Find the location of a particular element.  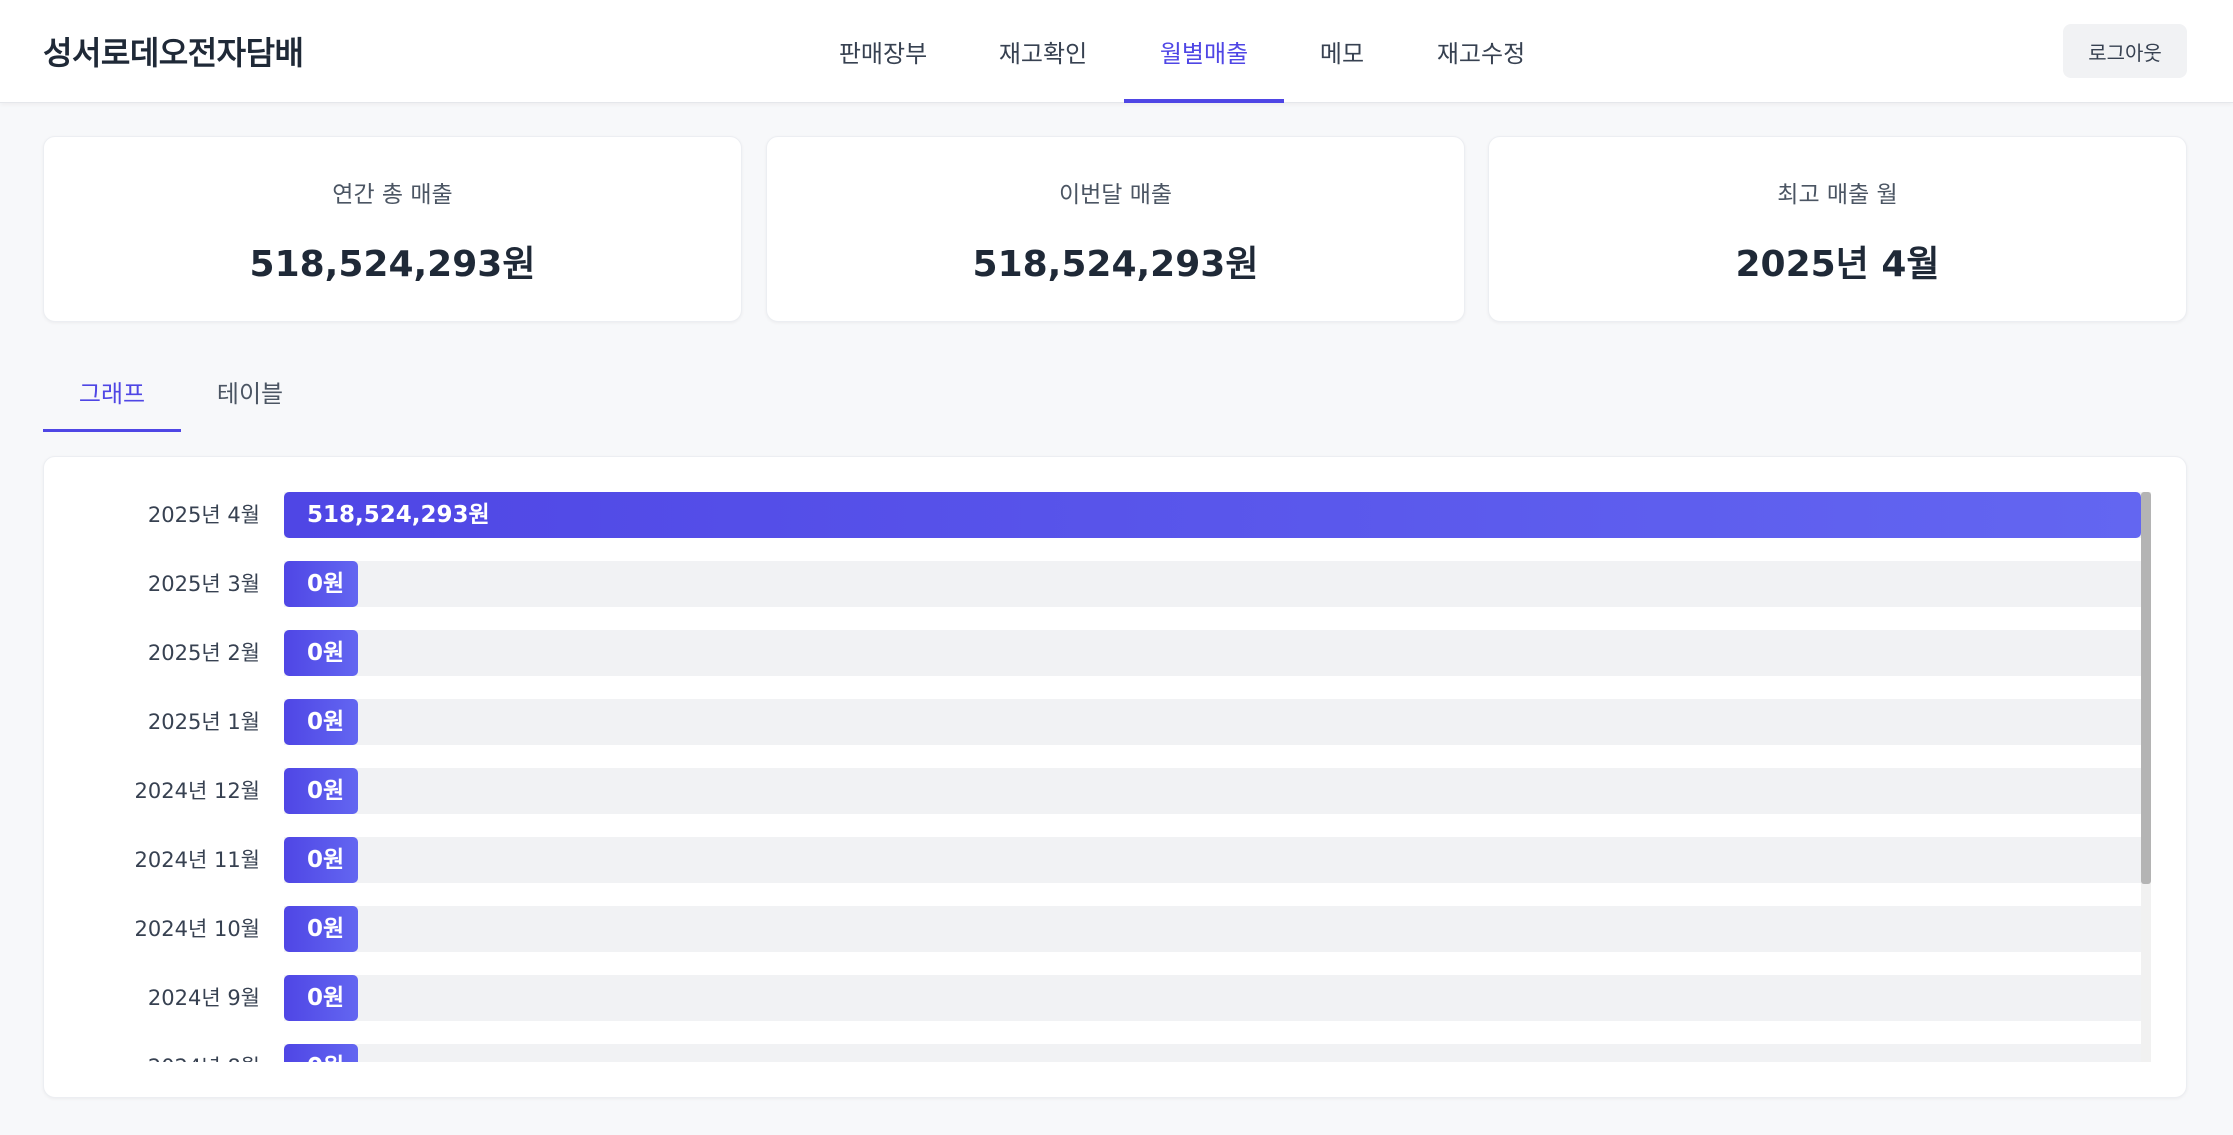

scrollbar-thumb is located at coordinates (2146, 688).